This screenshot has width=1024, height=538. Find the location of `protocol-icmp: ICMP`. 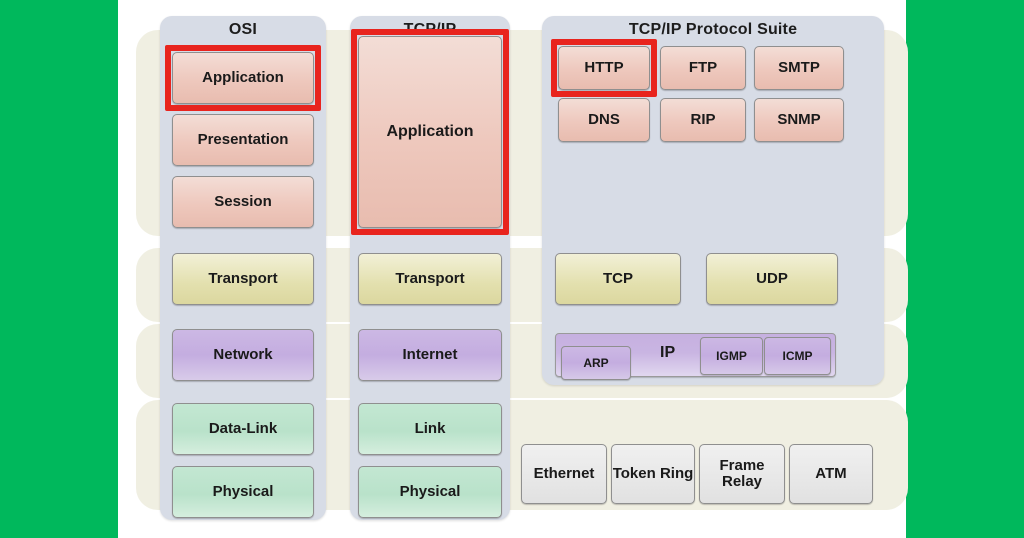

protocol-icmp: ICMP is located at coordinates (797, 356).